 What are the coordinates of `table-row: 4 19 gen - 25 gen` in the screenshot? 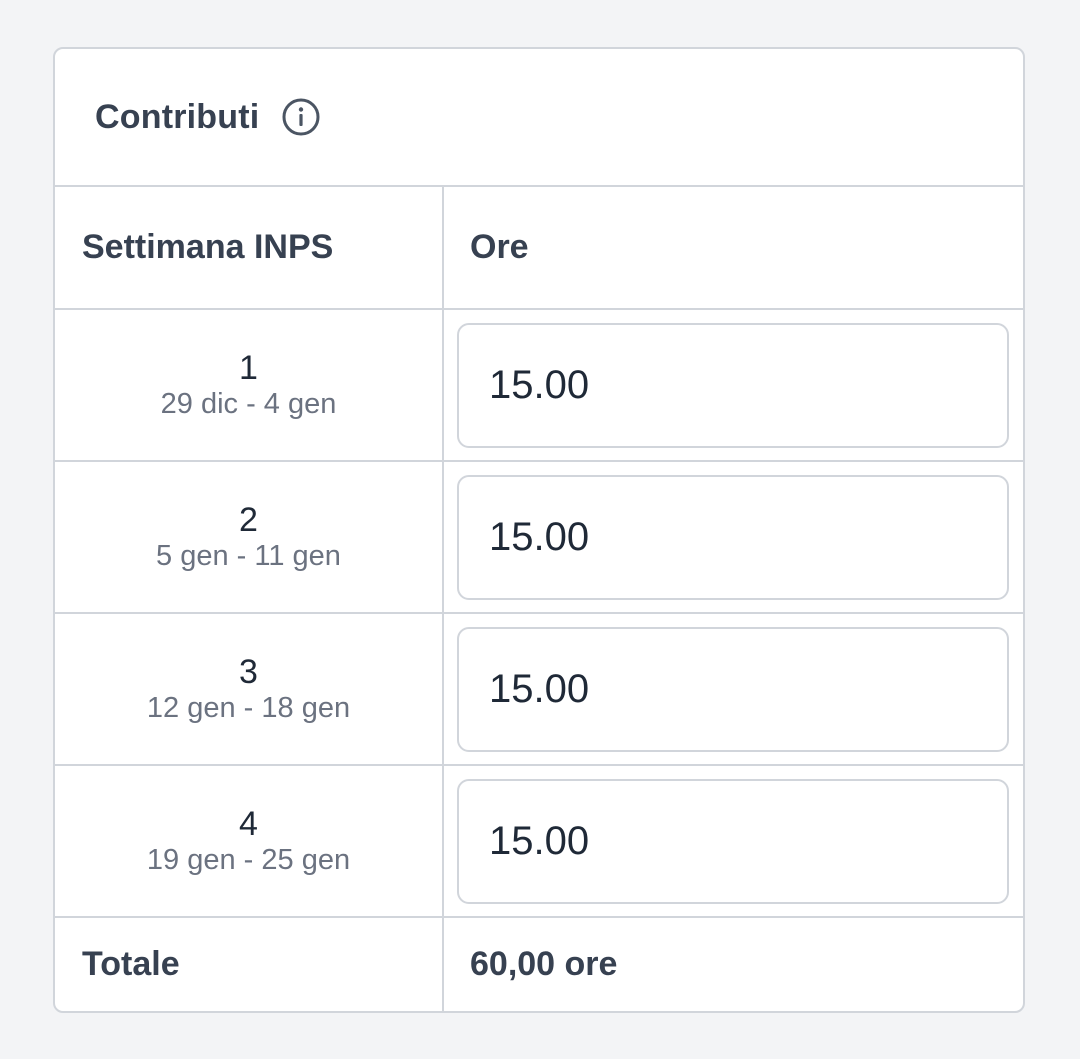 It's located at (539, 841).